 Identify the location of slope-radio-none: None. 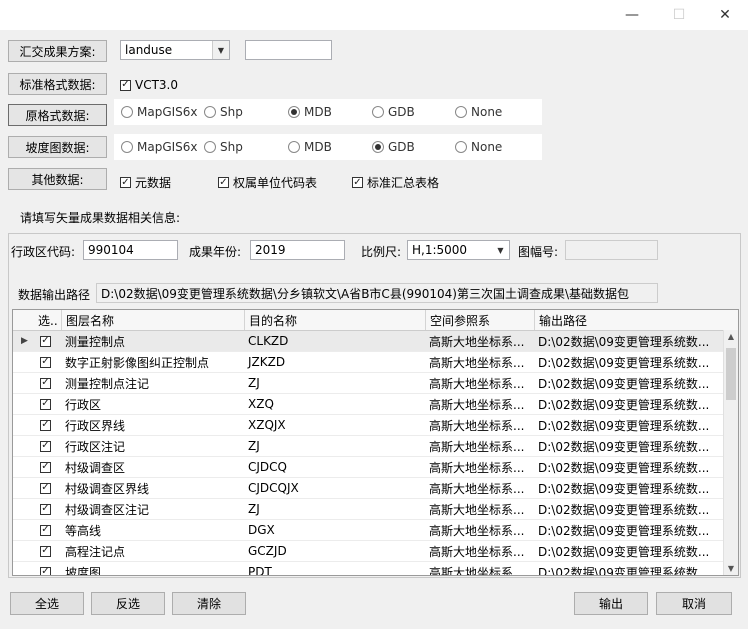
(478, 147).